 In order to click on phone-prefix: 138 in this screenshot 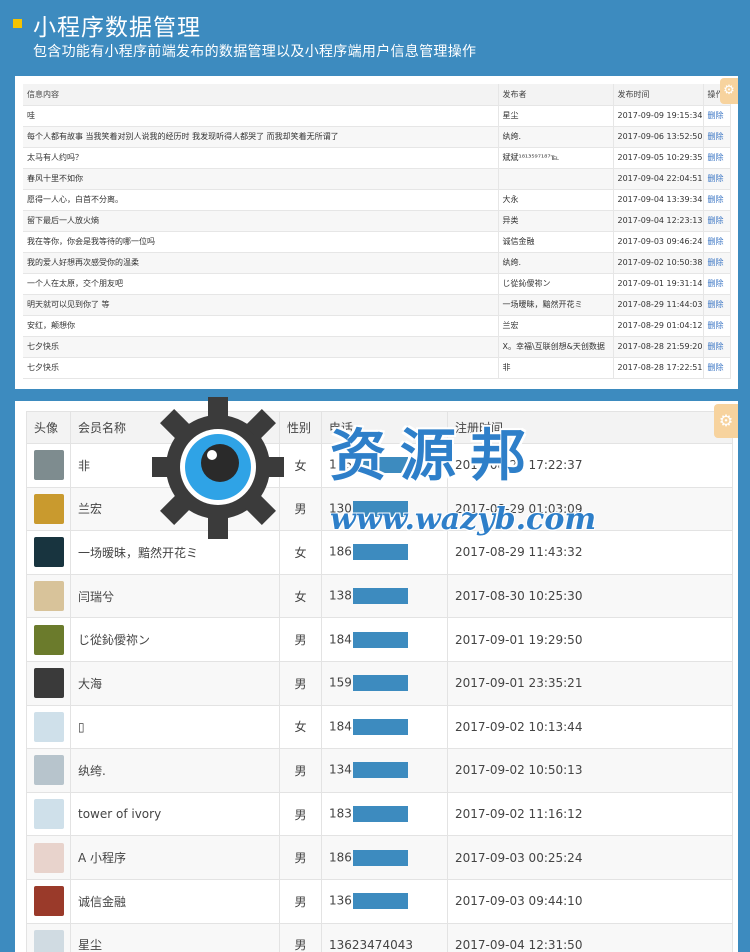, I will do `click(340, 595)`.